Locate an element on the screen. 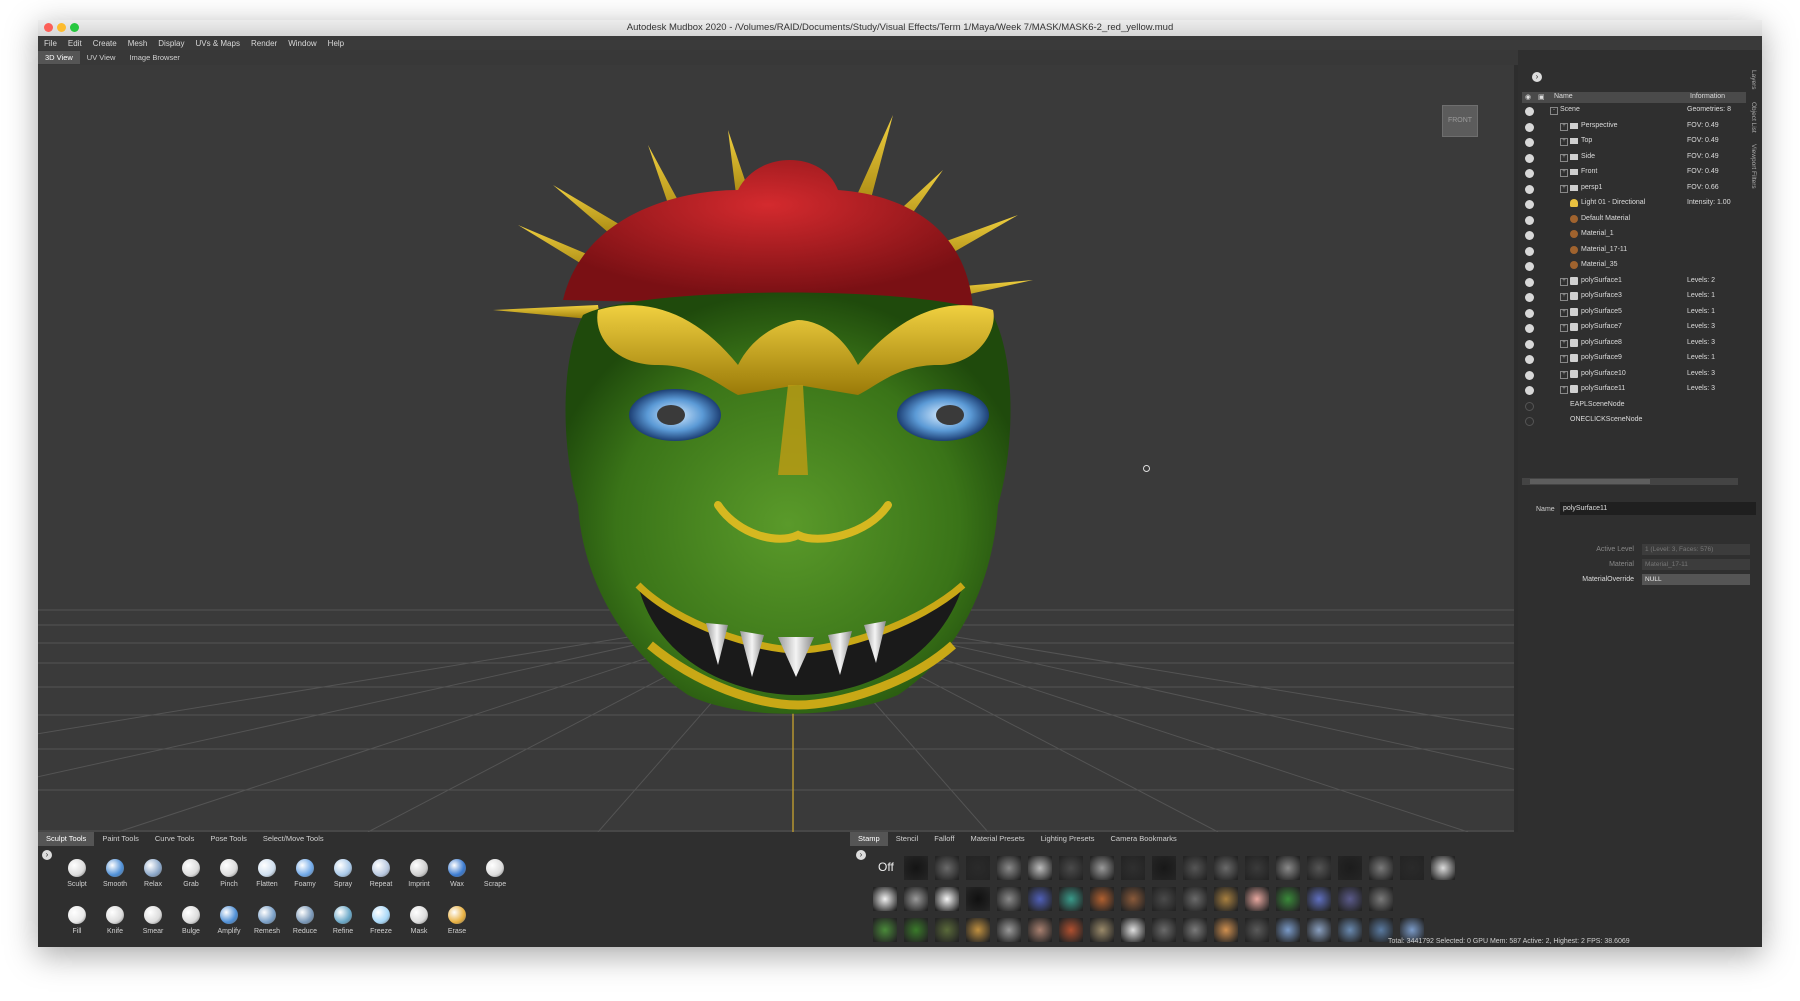  scene-item: + polySurface11 Levels: 3 is located at coordinates (1634, 391).